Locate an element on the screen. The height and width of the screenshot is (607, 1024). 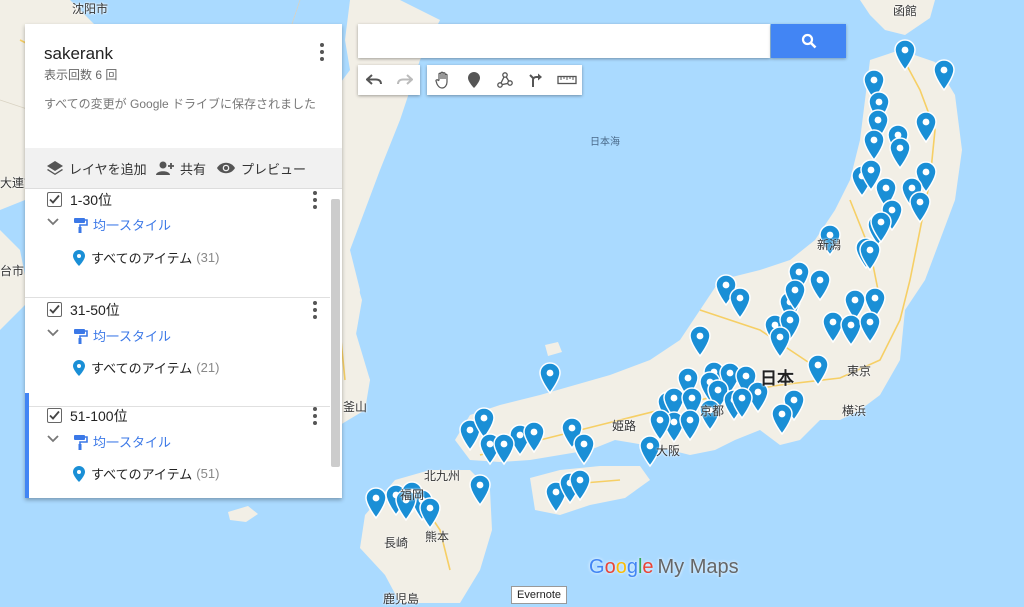
map-options-menu-icon is located at coordinates (322, 52).